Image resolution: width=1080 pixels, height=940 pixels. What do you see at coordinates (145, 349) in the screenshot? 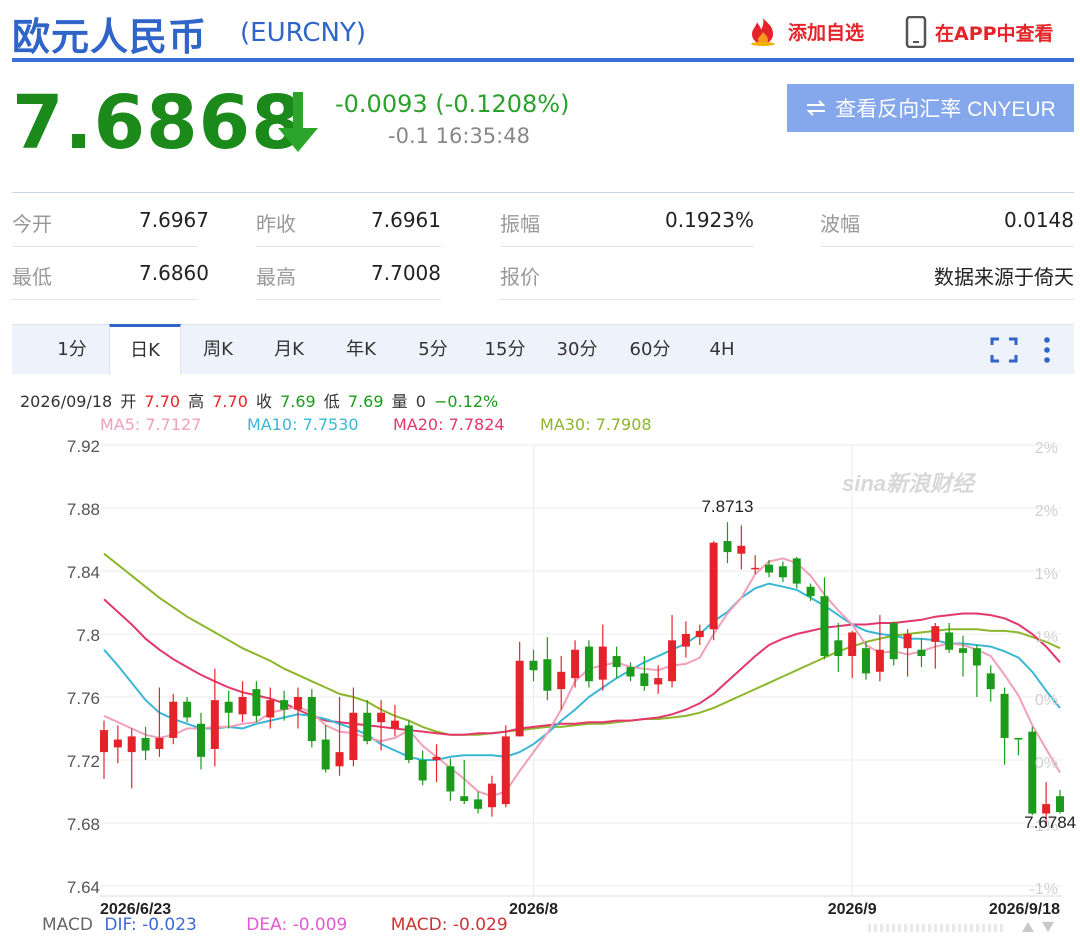
I see `tab-daily: 日K` at bounding box center [145, 349].